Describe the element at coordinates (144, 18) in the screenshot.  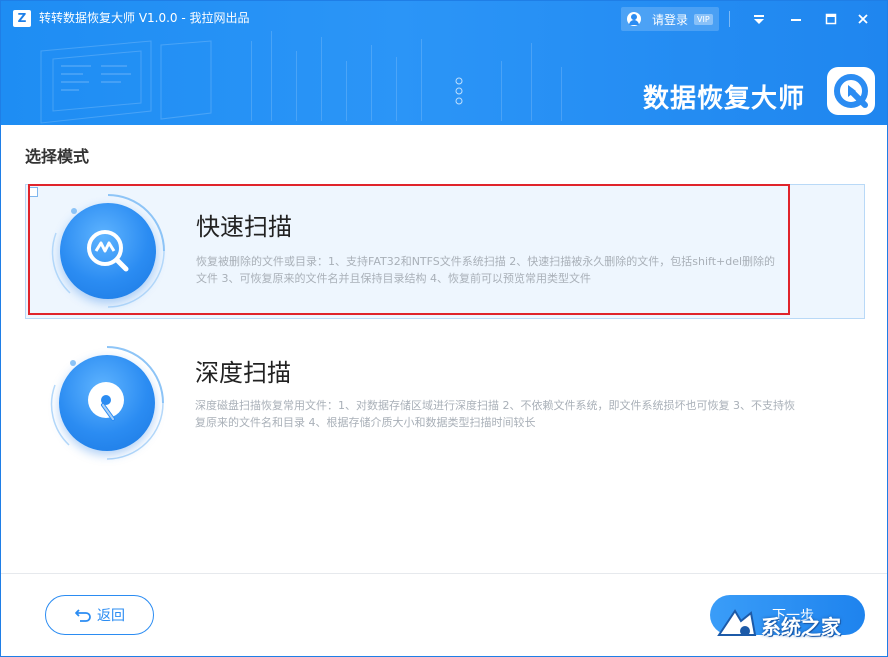
I see `window-title: 转转数据恢复大师 V1.0.0 - 我拉网出品` at that location.